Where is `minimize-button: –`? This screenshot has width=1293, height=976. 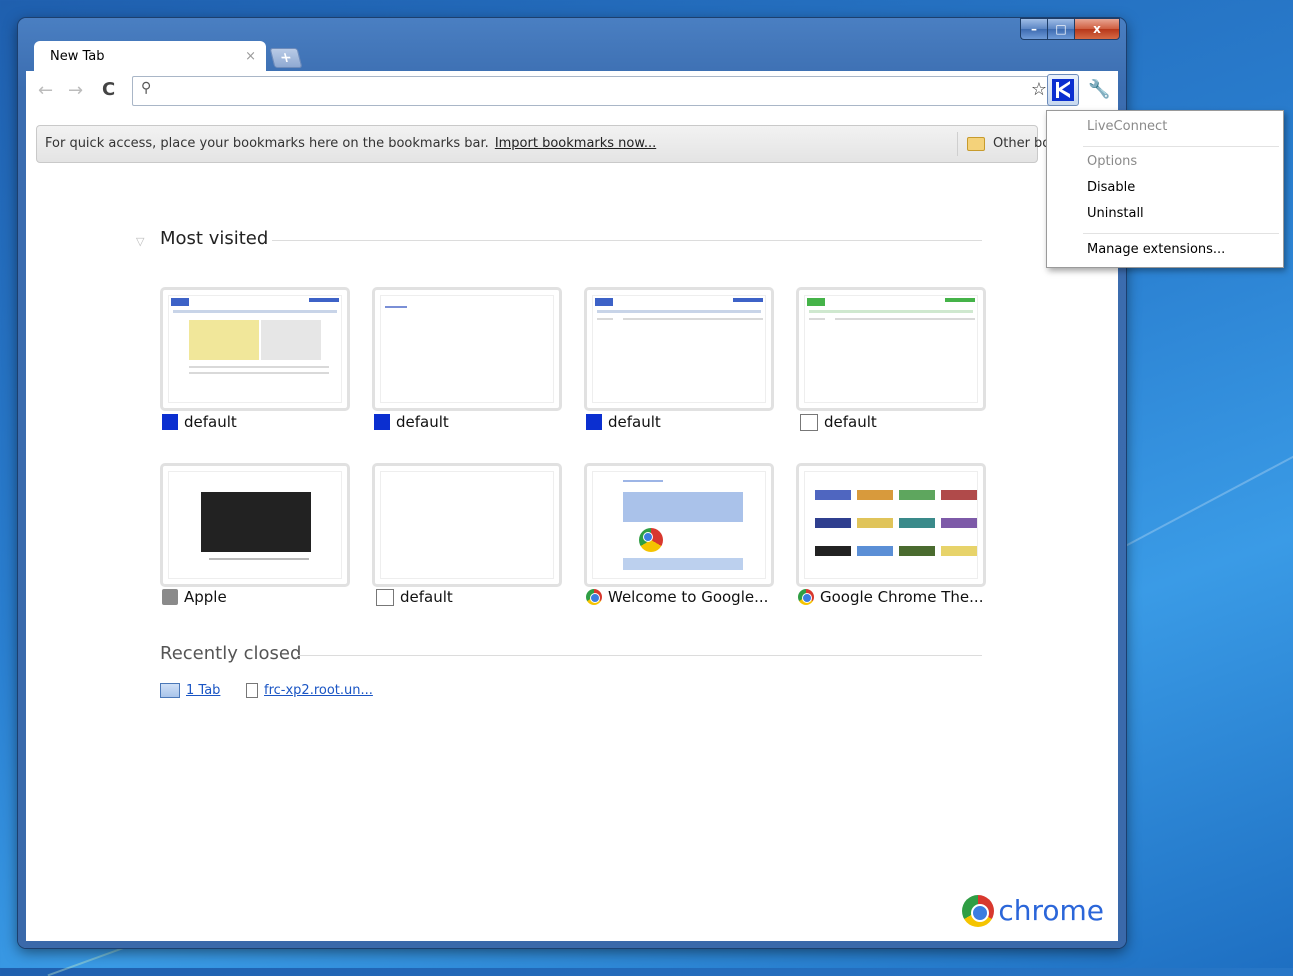
minimize-button: – is located at coordinates (1033, 29).